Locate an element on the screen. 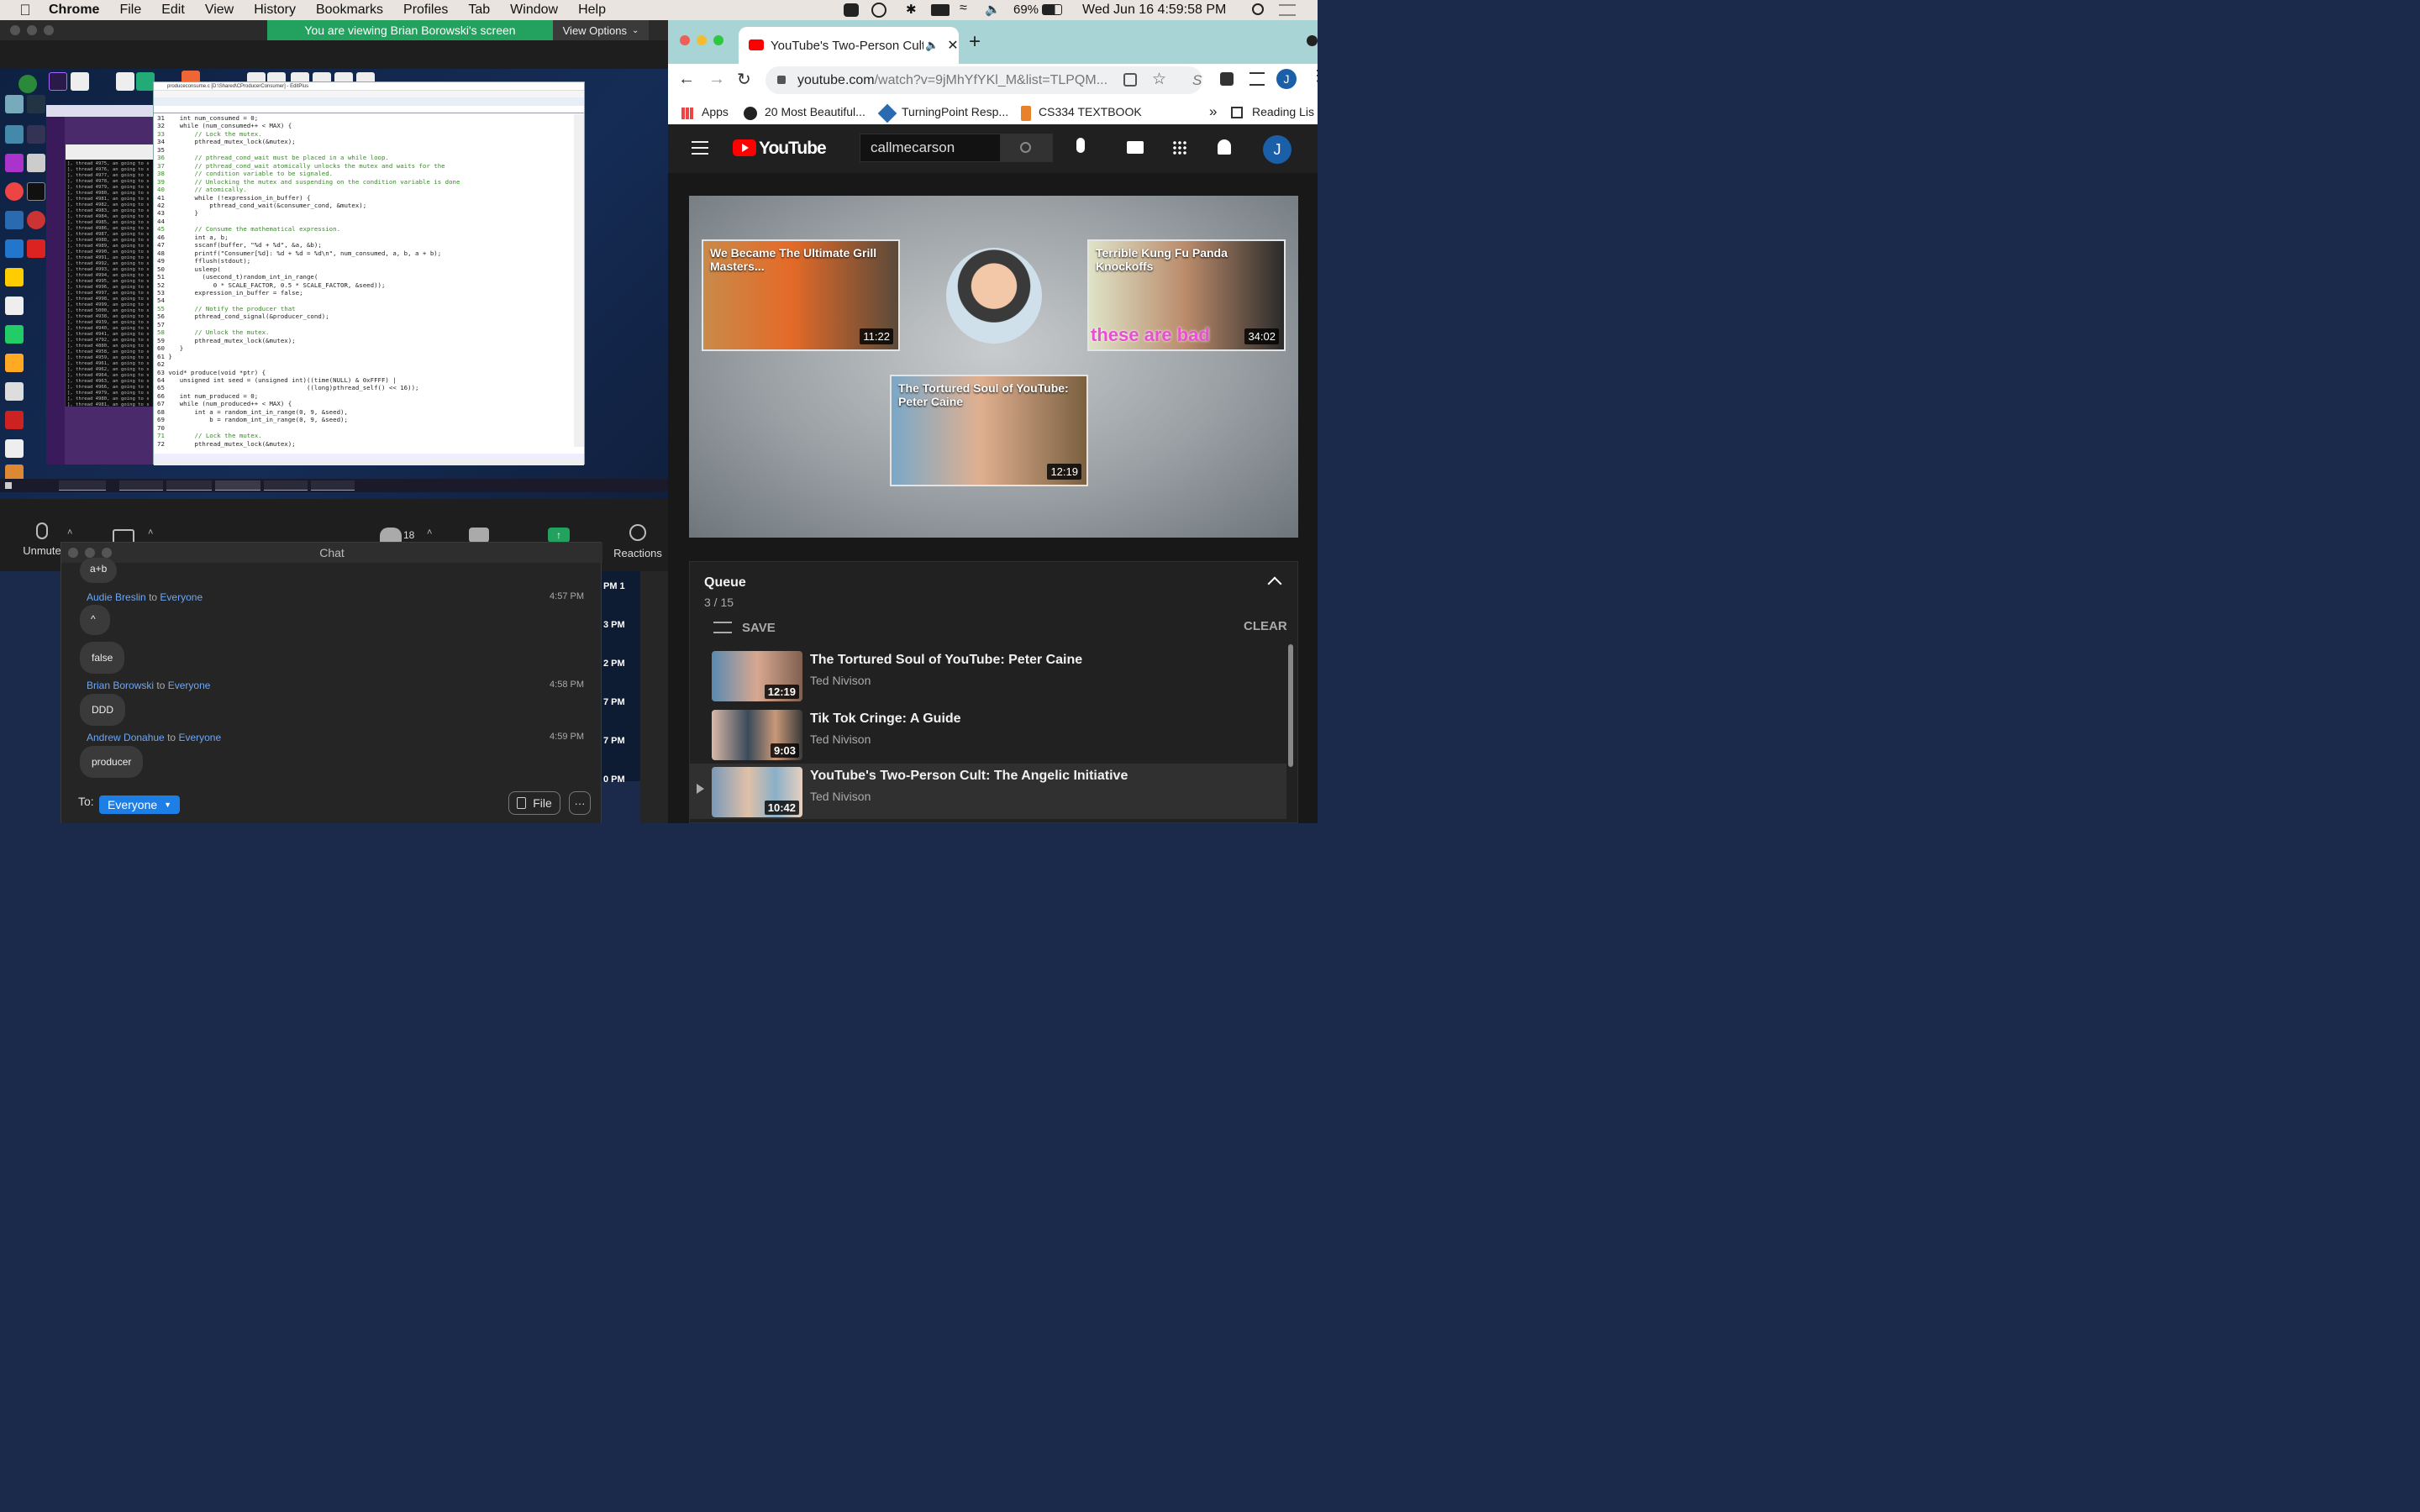  bookmark-apps: Apps is located at coordinates (716, 111).